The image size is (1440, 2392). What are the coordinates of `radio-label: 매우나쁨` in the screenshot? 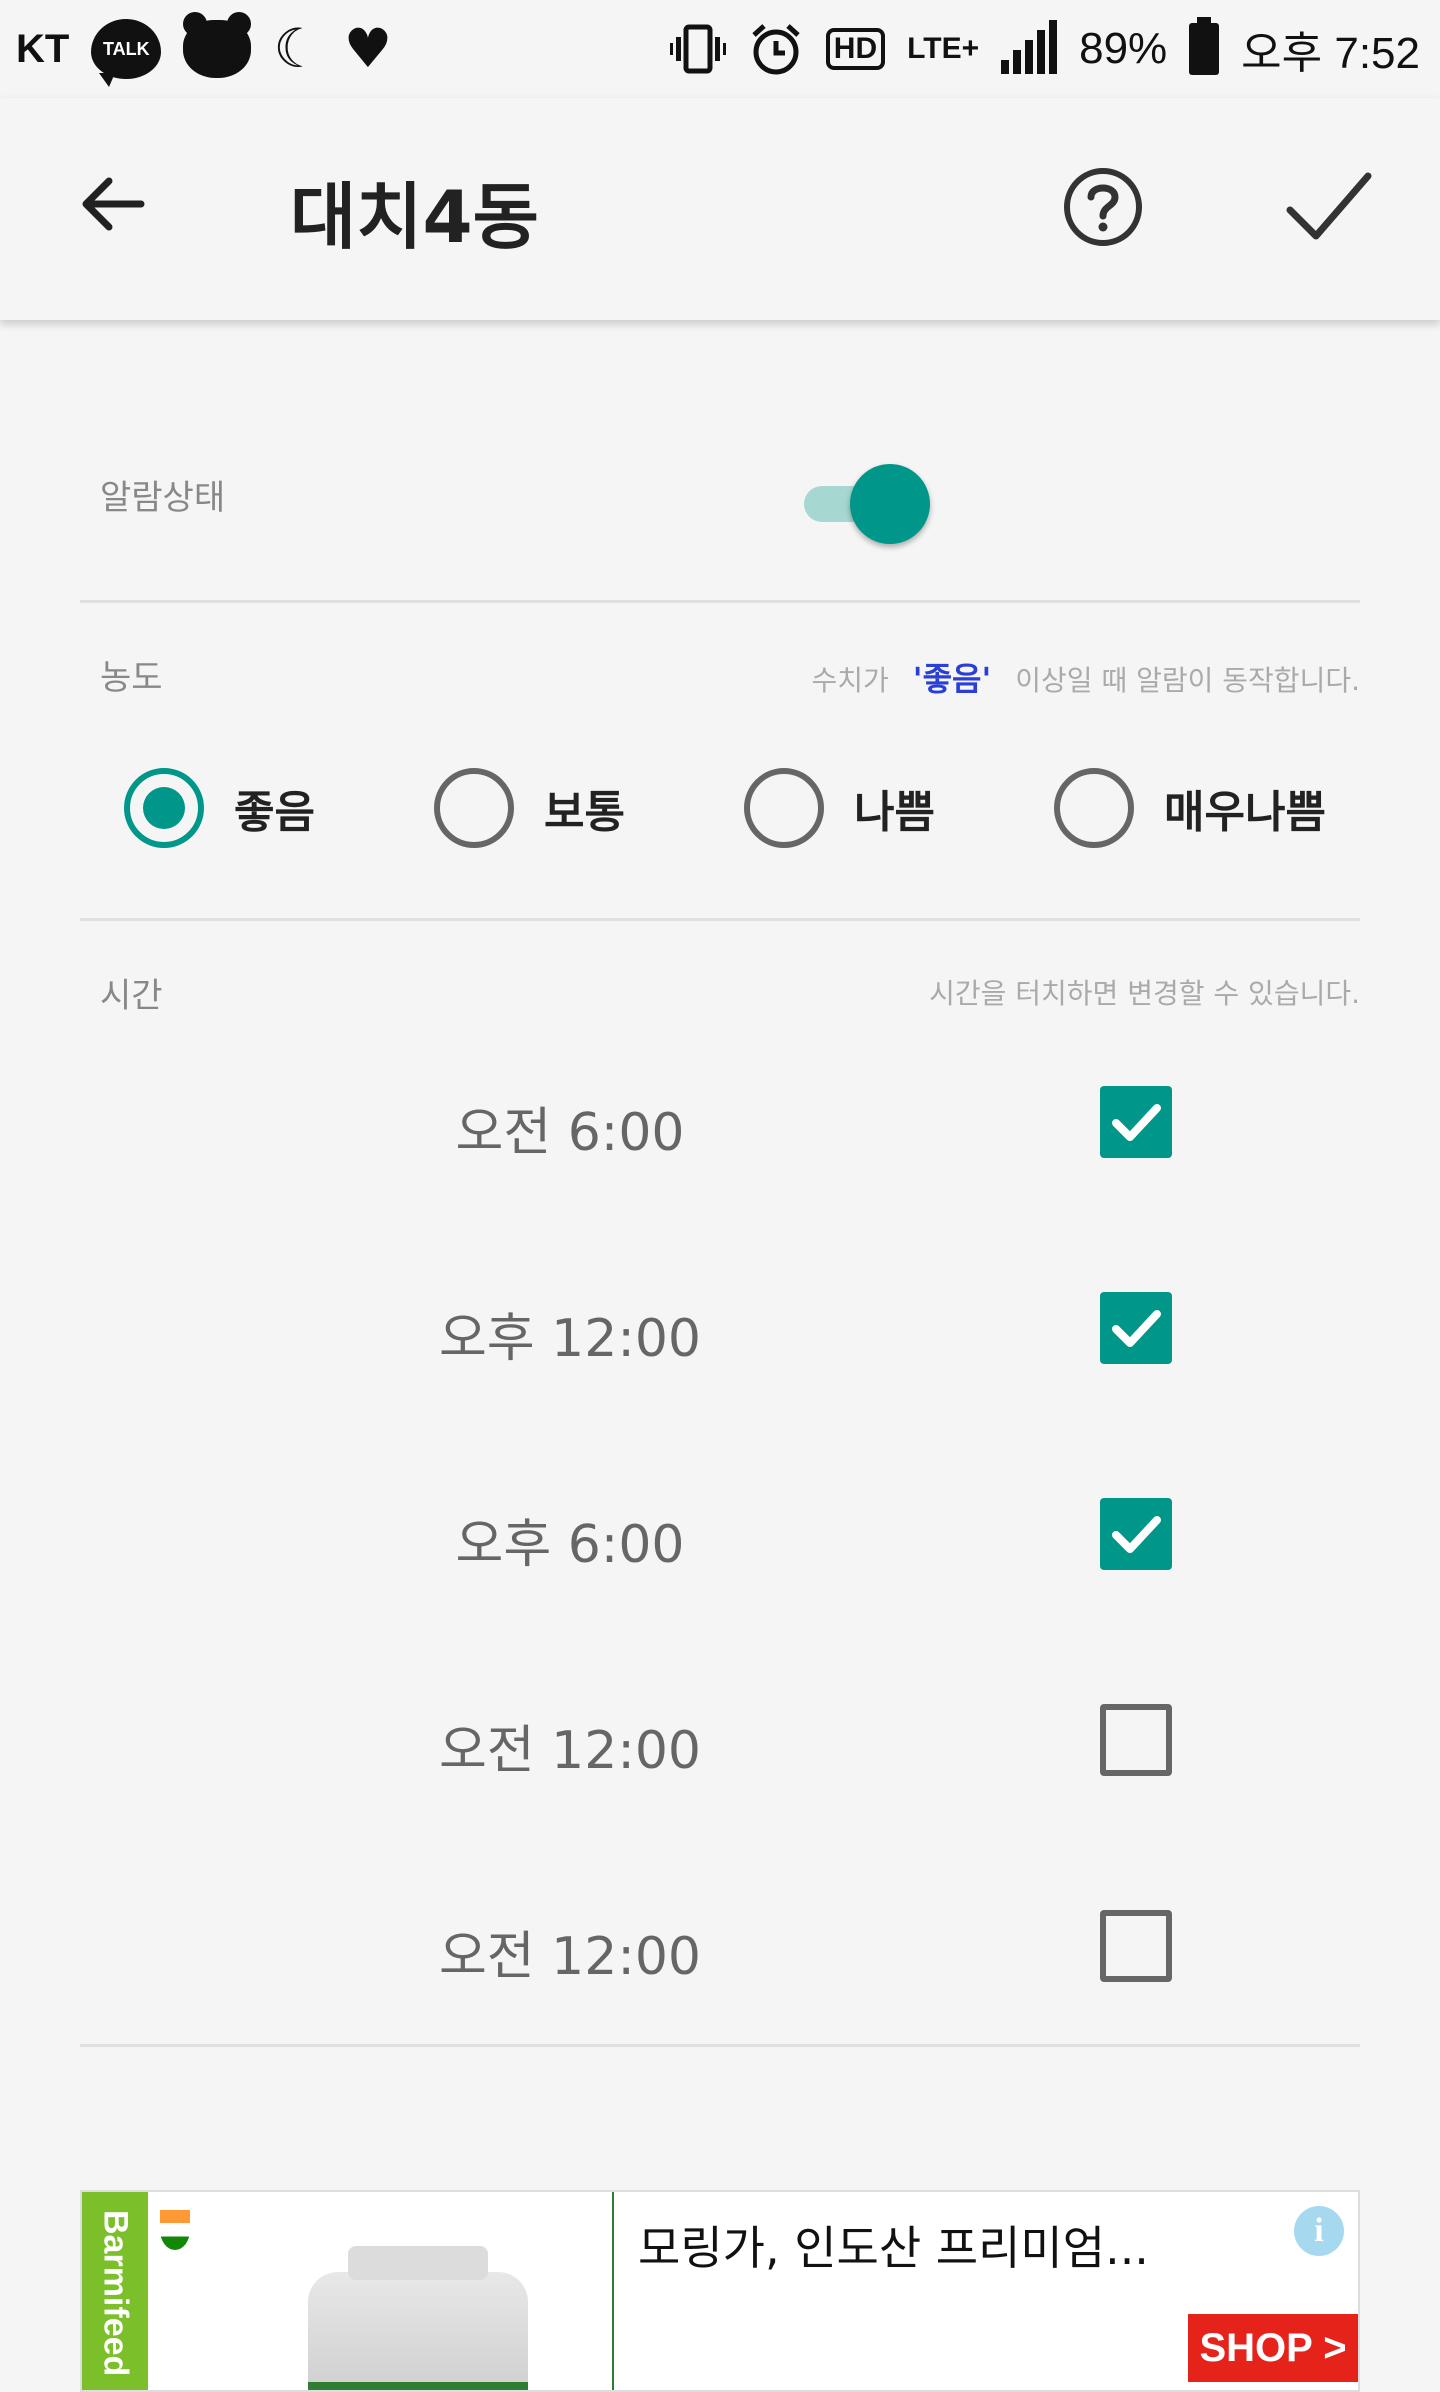 It's located at (1245, 812).